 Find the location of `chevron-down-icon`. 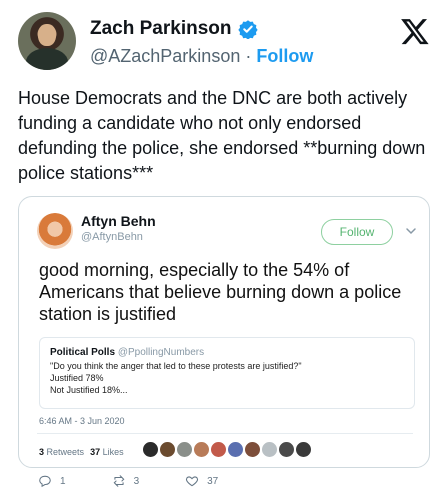

chevron-down-icon is located at coordinates (411, 231).